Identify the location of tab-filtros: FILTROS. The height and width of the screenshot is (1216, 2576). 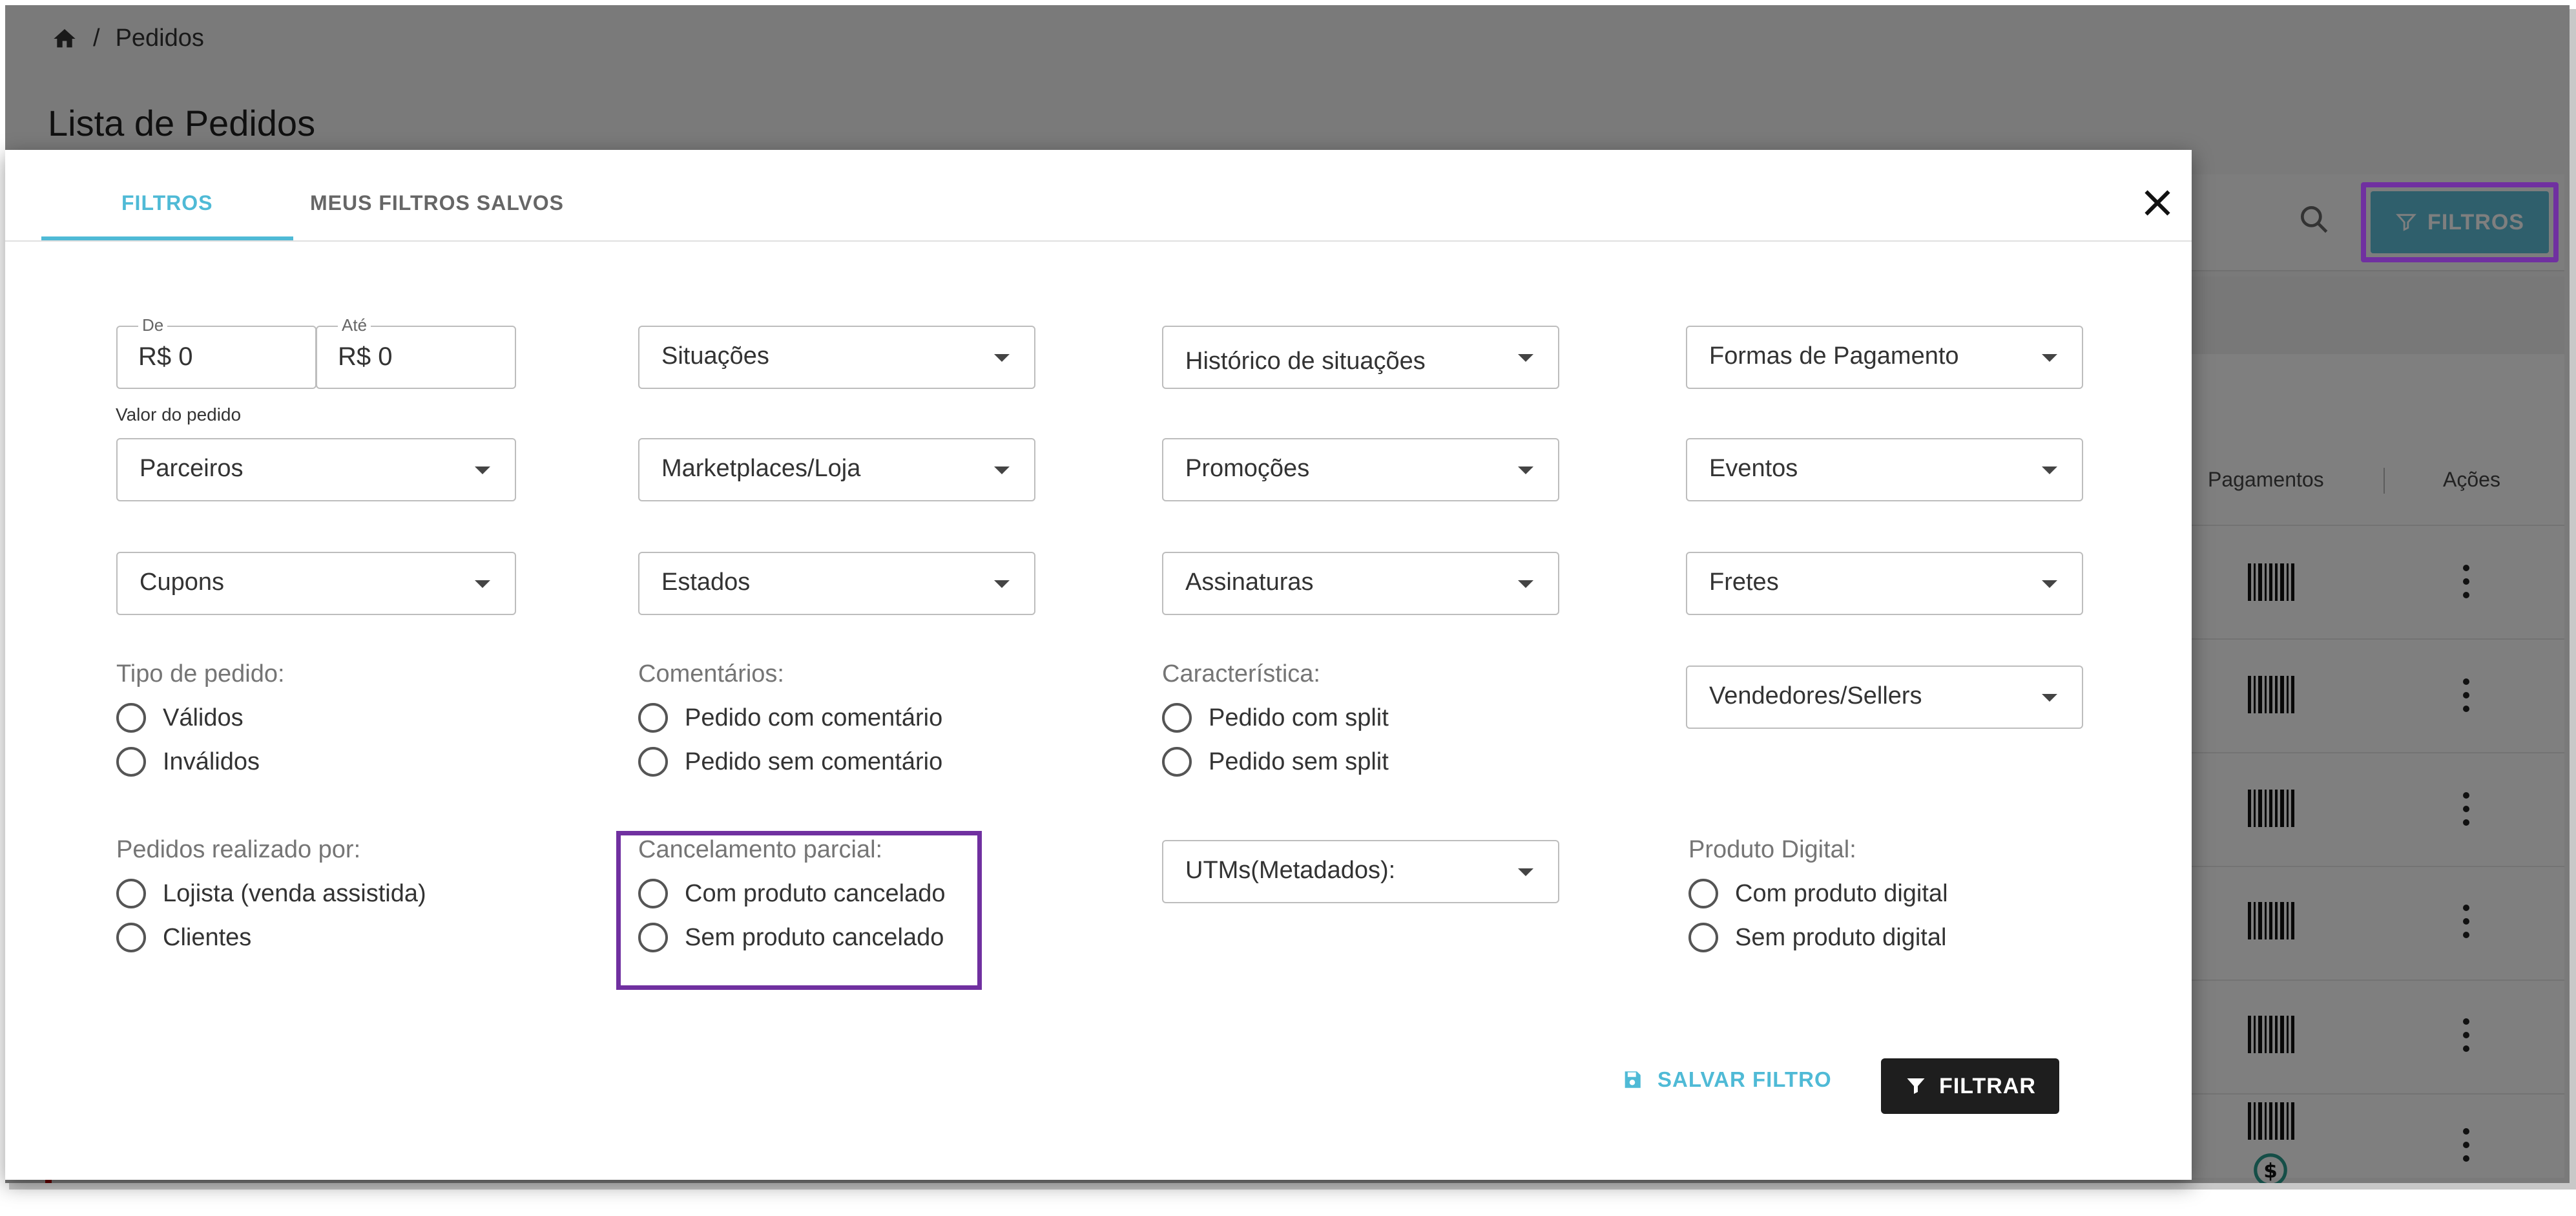
(167, 203).